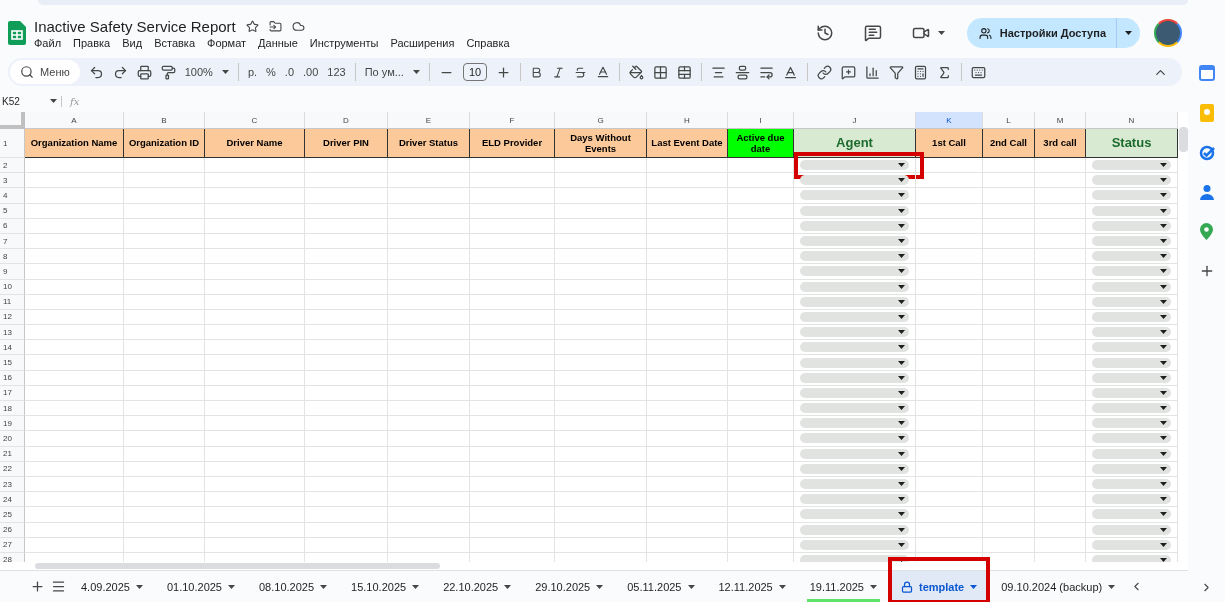  I want to click on comment-add-icon, so click(849, 72).